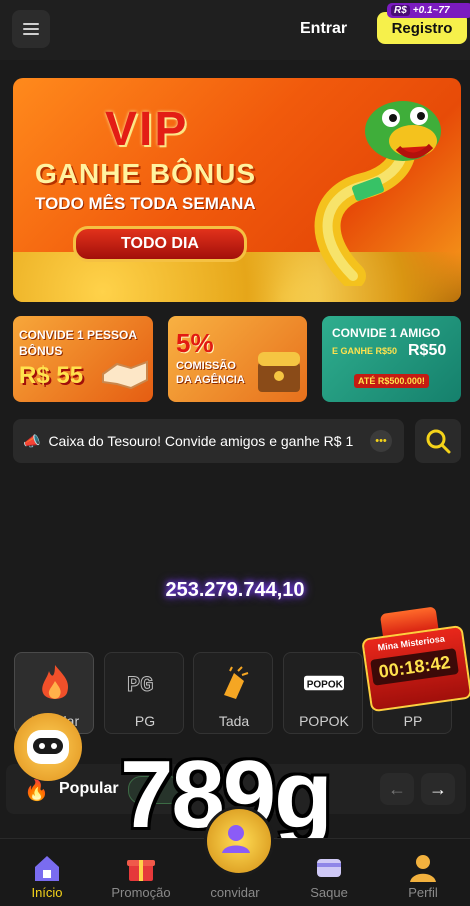  I want to click on tab-label: POPOK, so click(324, 721).